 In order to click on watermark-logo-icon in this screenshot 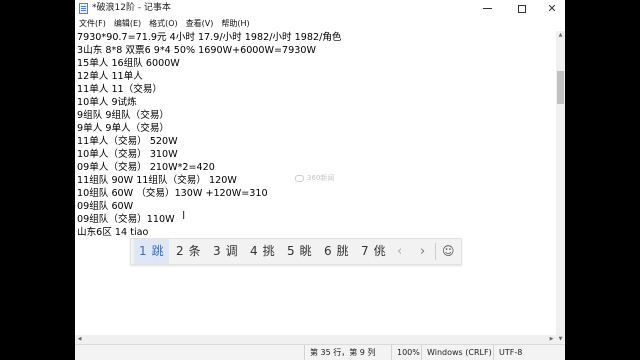, I will do `click(299, 178)`.